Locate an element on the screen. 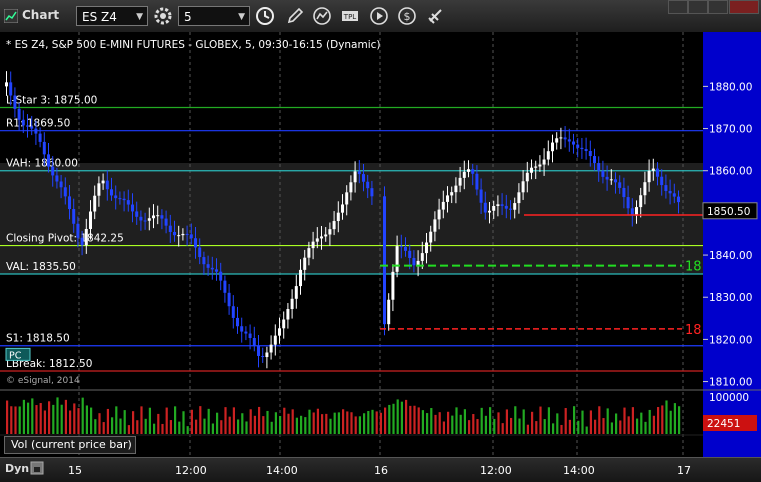  play-icon is located at coordinates (379, 16).